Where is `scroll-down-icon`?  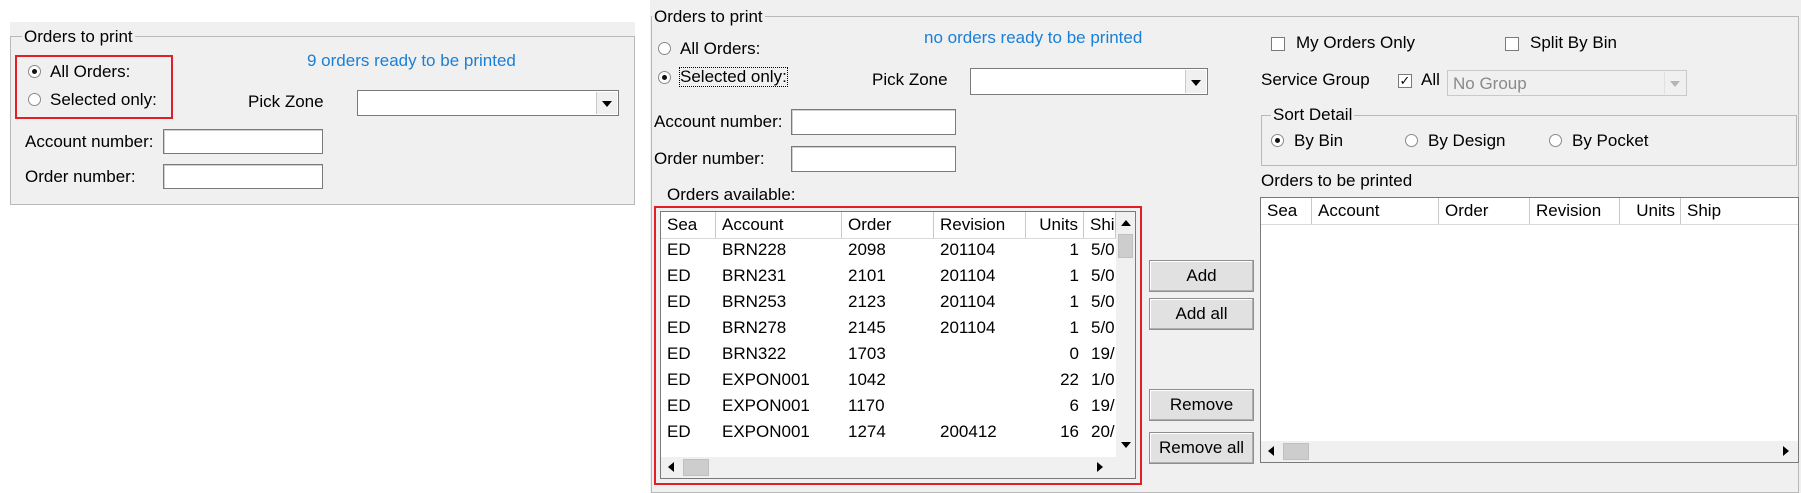
scroll-down-icon is located at coordinates (1126, 445).